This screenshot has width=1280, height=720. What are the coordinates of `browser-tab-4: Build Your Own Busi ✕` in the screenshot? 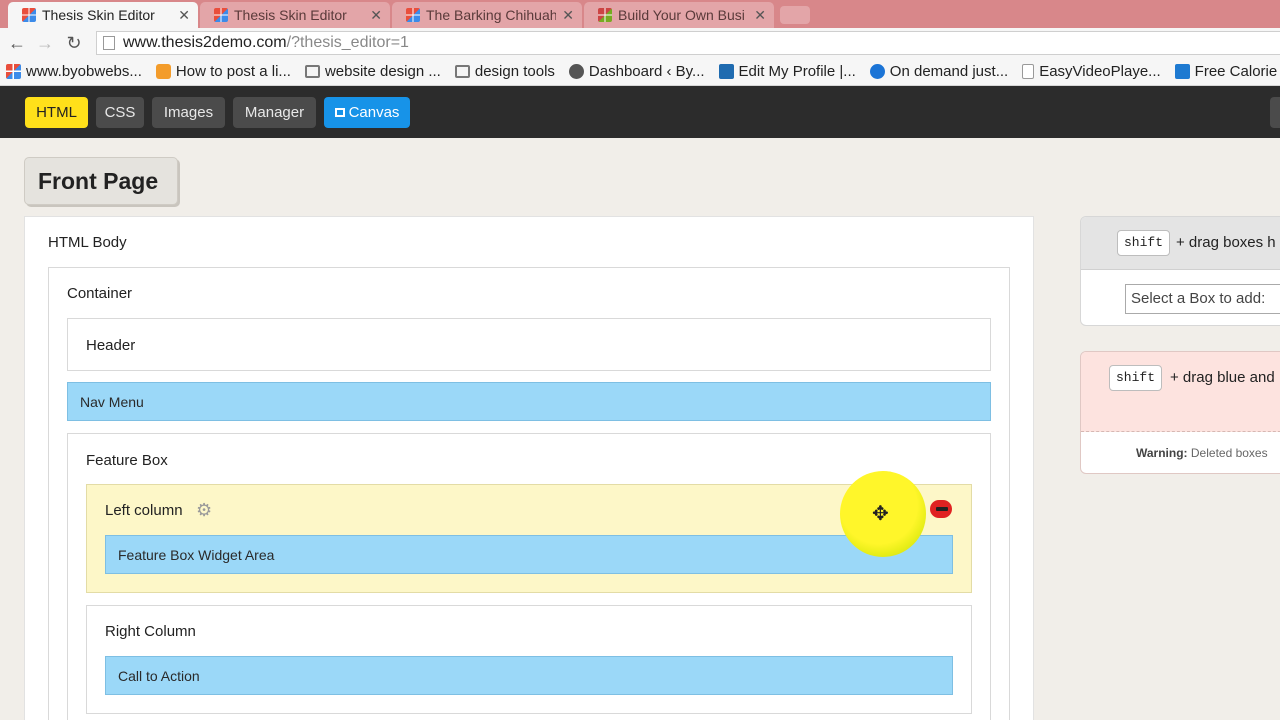 It's located at (679, 15).